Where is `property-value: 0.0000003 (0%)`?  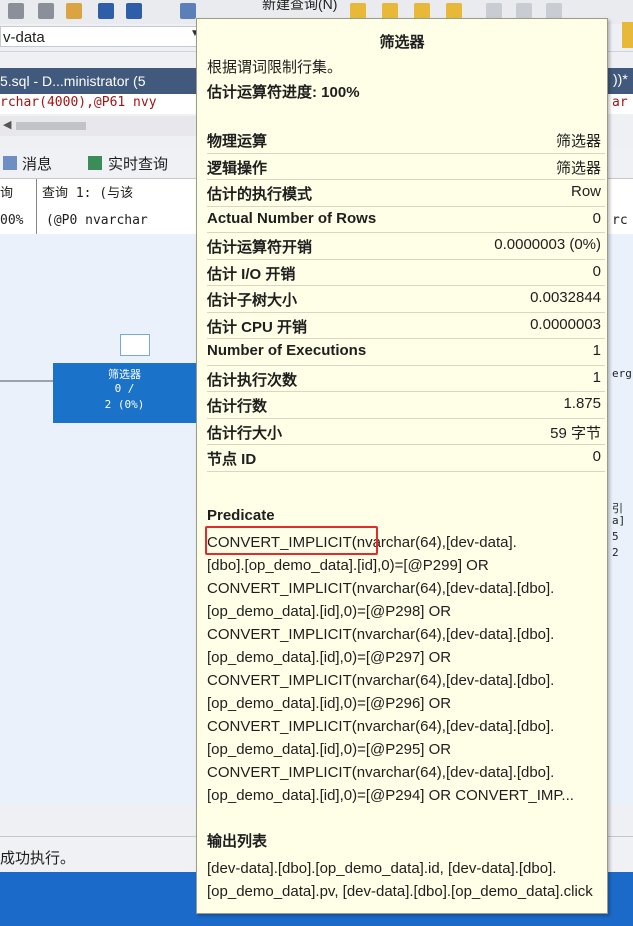
property-value: 0.0000003 (0%) is located at coordinates (547, 244).